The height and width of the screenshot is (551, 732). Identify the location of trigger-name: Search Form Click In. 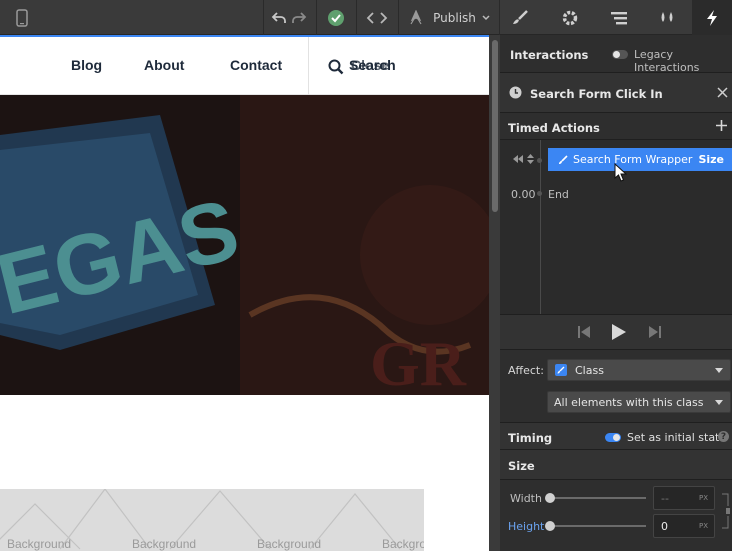
(596, 94).